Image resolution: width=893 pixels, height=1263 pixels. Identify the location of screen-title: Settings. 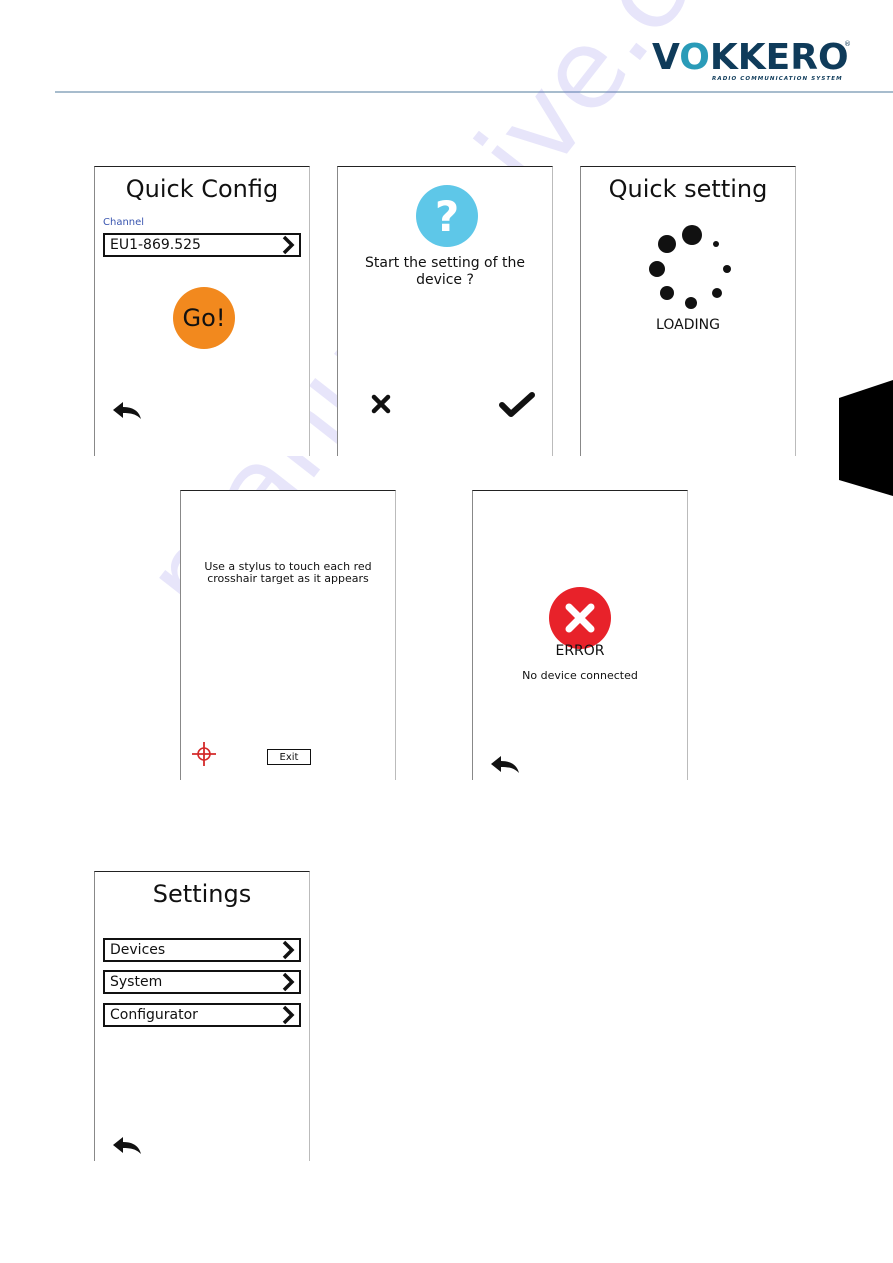
(202, 894).